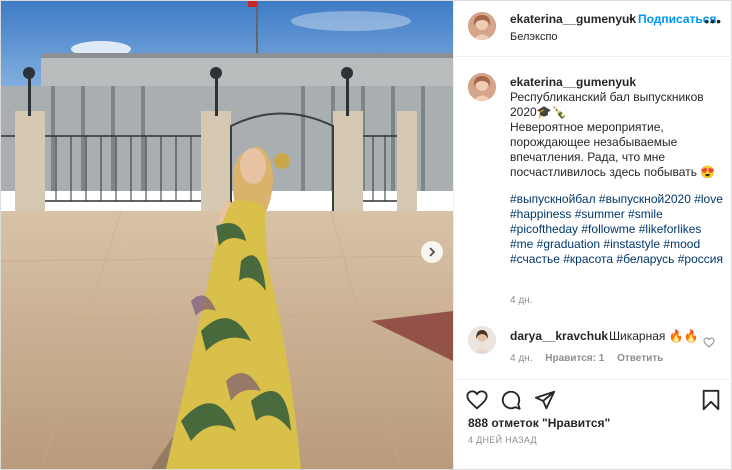 The width and height of the screenshot is (732, 470). I want to click on post-location: Белэкспо, so click(534, 37).